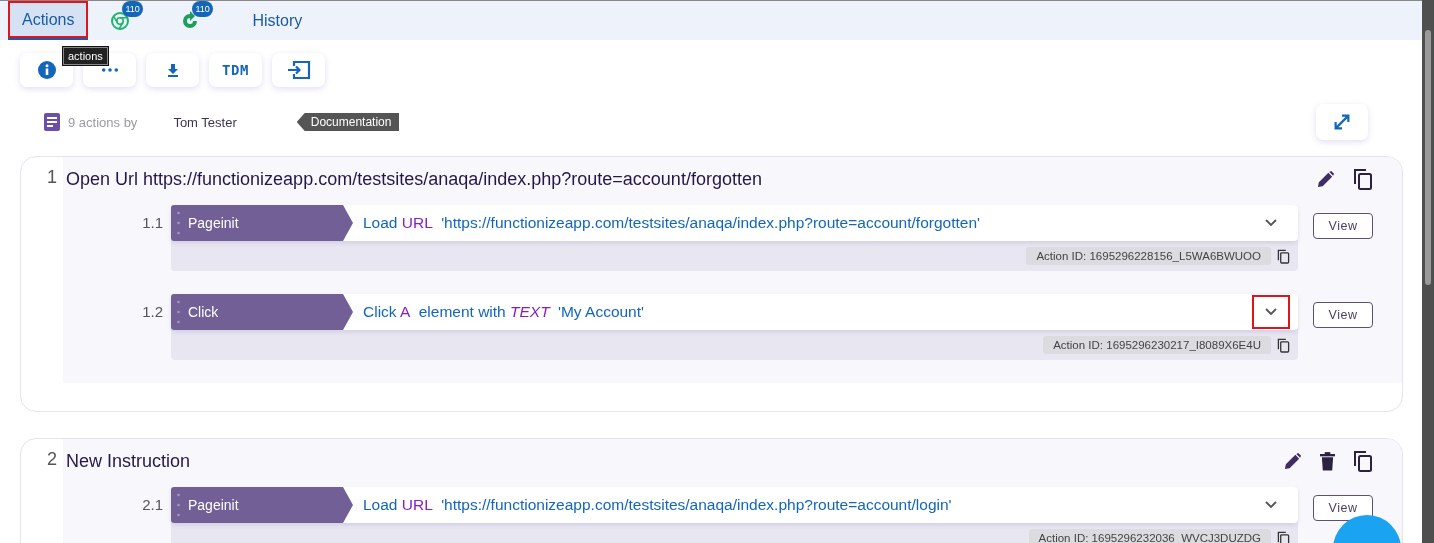  What do you see at coordinates (734, 312) in the screenshot?
I see `action-bar: Click Click A element with TEXT 'My Account'` at bounding box center [734, 312].